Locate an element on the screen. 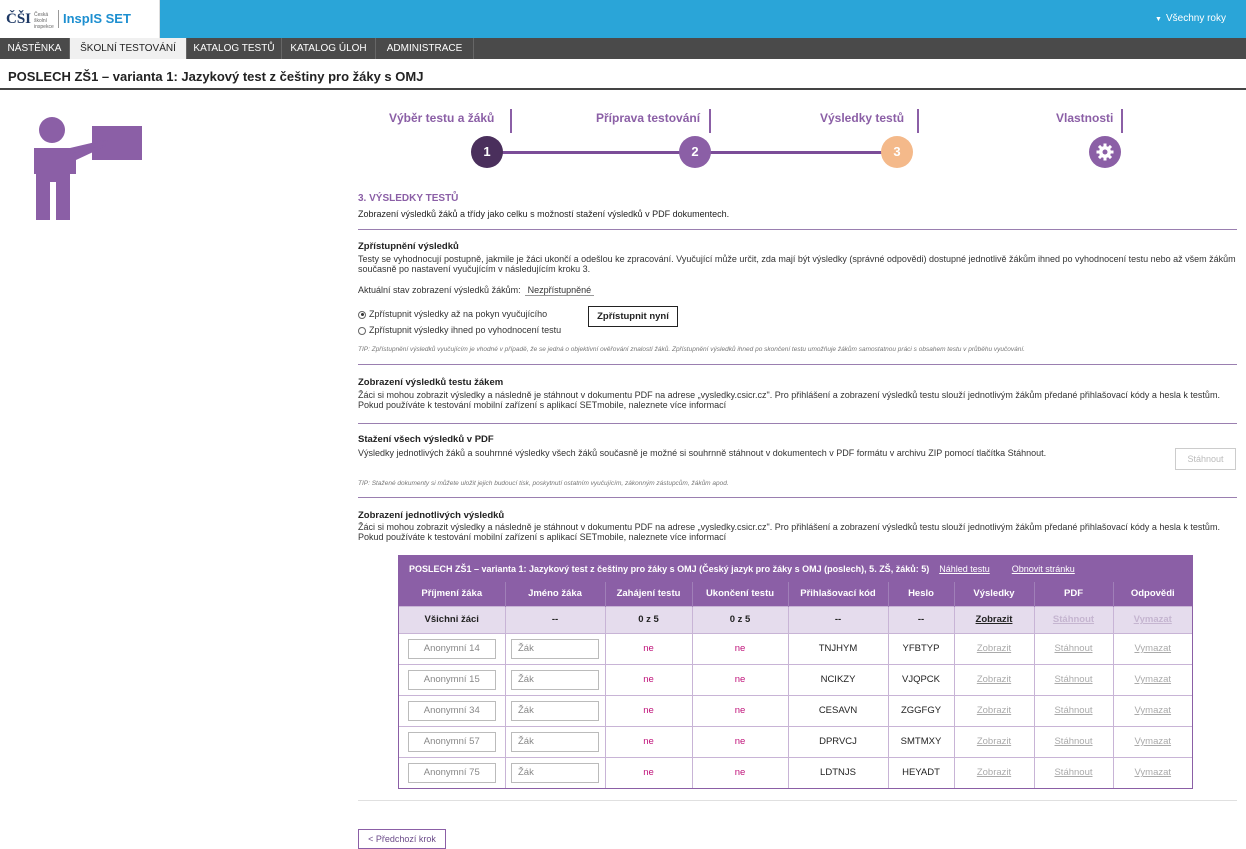 This screenshot has height=849, width=1246. unlock-now-button: Zpřístupnit nyní is located at coordinates (633, 316).